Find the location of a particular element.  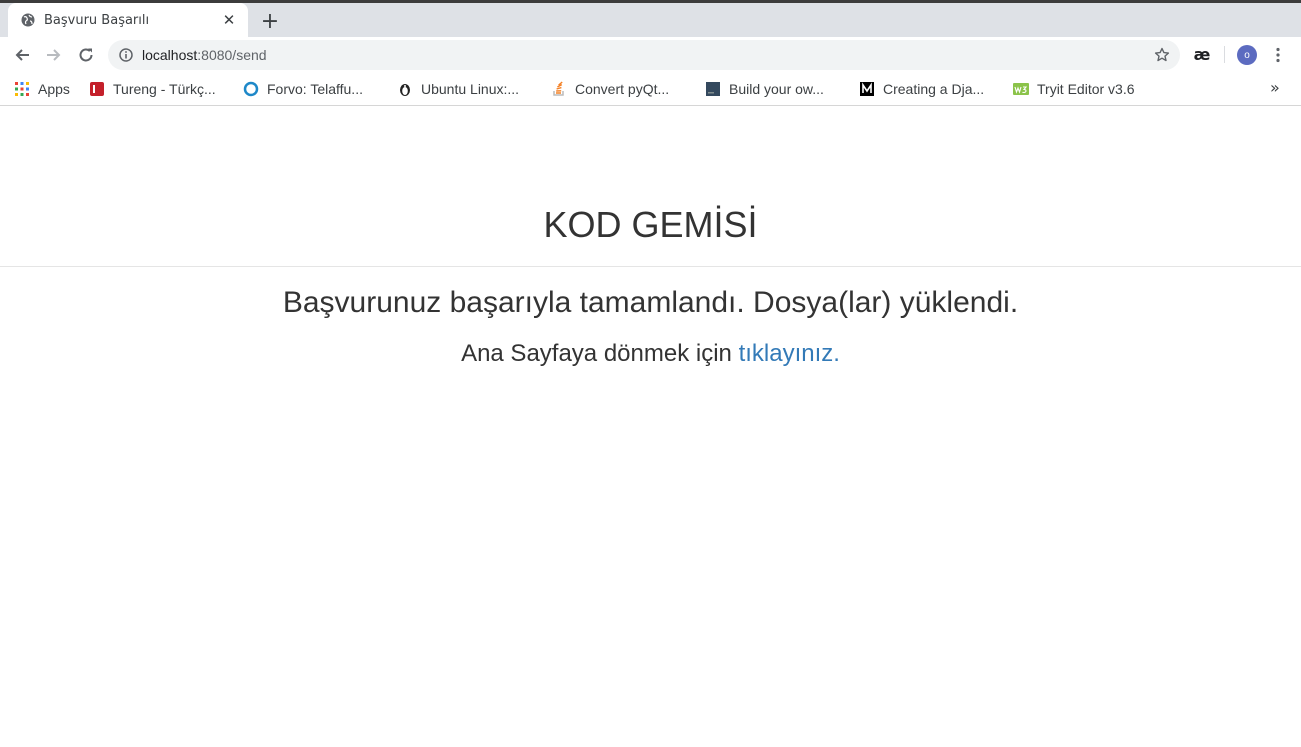

return-line: Ana Sayfaya dönmek için tıklayınız. is located at coordinates (650, 354).